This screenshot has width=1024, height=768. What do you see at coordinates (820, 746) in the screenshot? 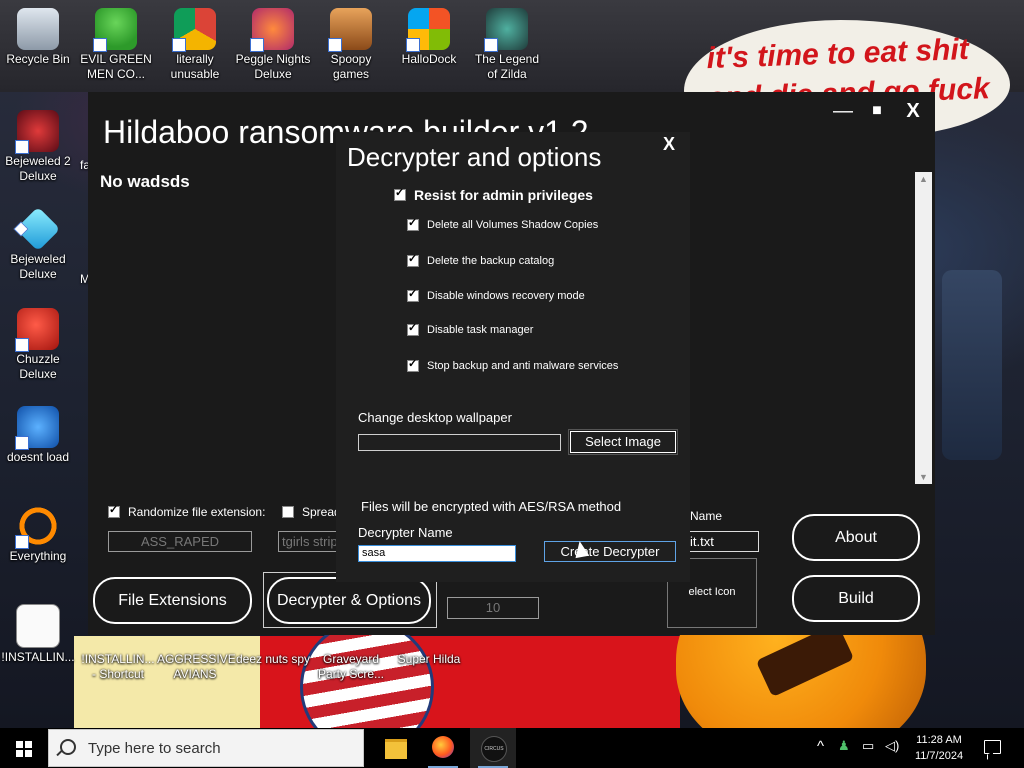
I see `tray-chevron-icon: ^` at bounding box center [820, 746].